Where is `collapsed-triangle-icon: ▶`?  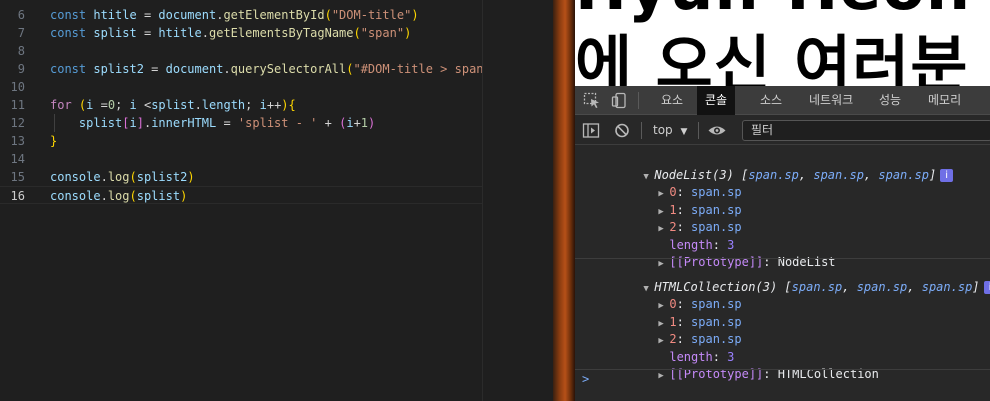 collapsed-triangle-icon: ▶ is located at coordinates (663, 376).